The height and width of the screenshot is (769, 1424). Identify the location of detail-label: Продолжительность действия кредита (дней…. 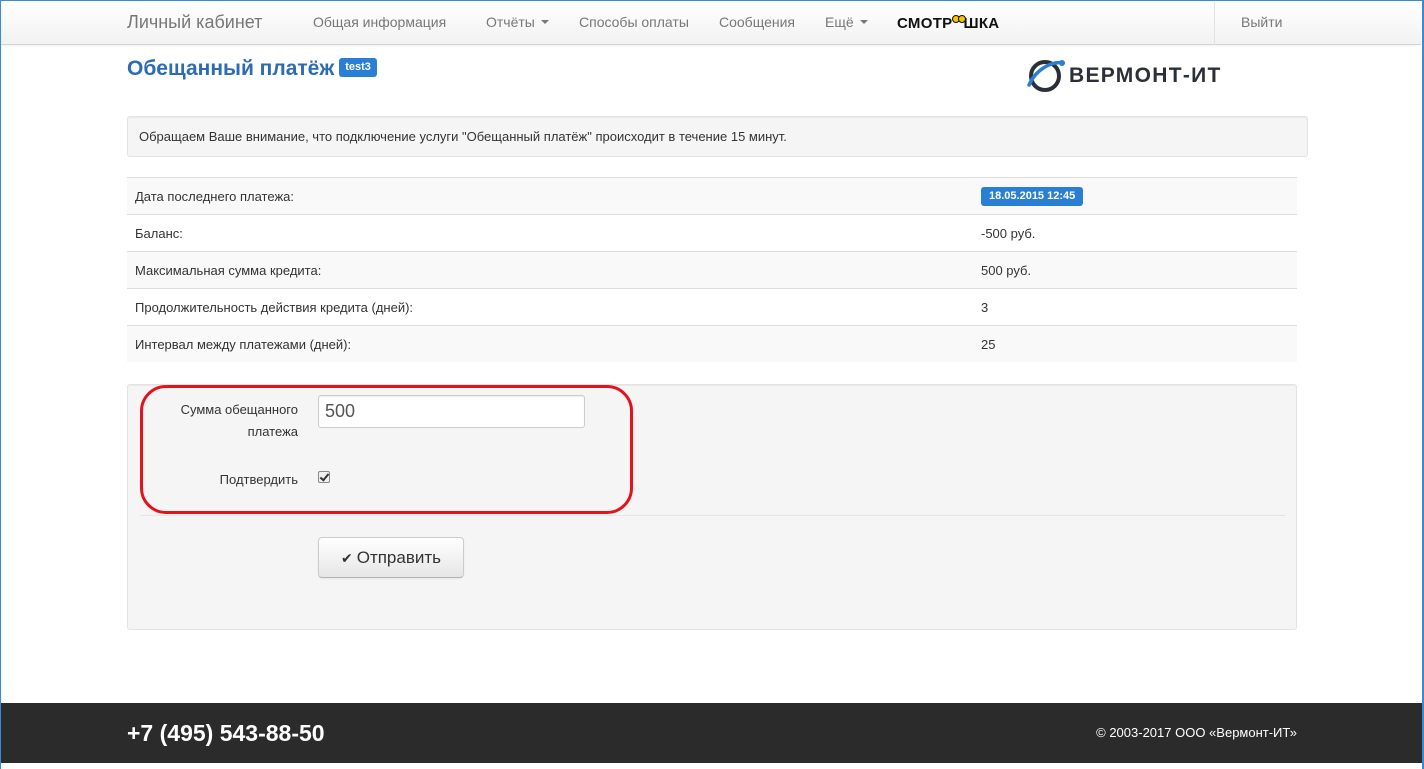
(554, 307).